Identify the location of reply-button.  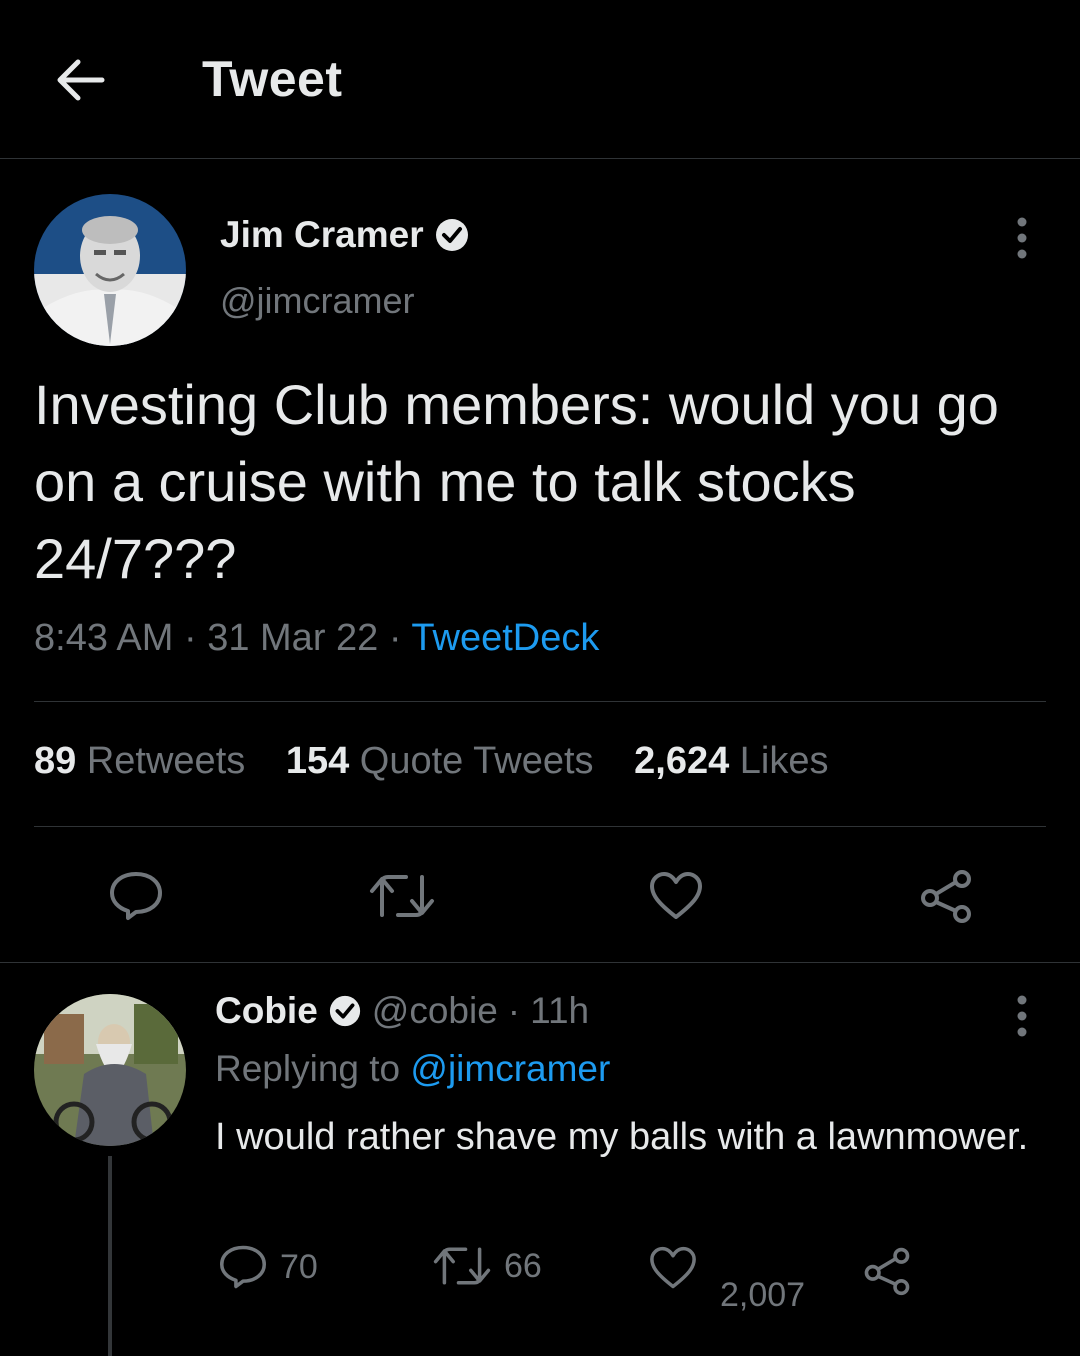
(136, 896).